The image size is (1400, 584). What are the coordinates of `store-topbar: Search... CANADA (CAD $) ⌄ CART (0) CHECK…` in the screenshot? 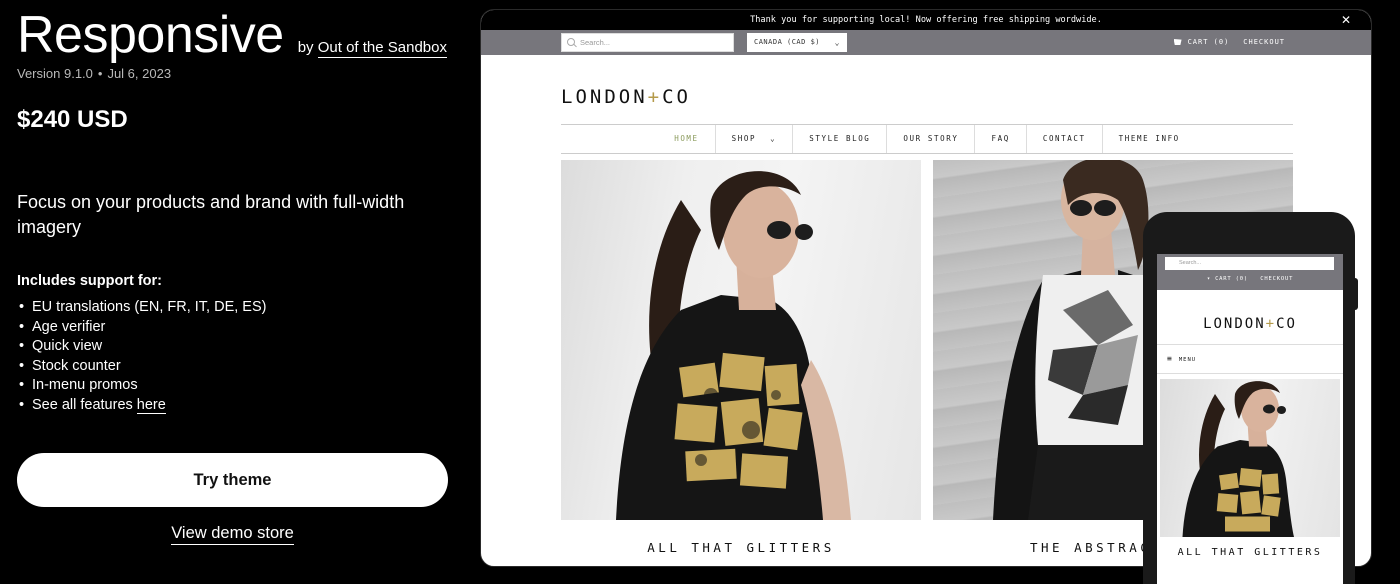 It's located at (926, 42).